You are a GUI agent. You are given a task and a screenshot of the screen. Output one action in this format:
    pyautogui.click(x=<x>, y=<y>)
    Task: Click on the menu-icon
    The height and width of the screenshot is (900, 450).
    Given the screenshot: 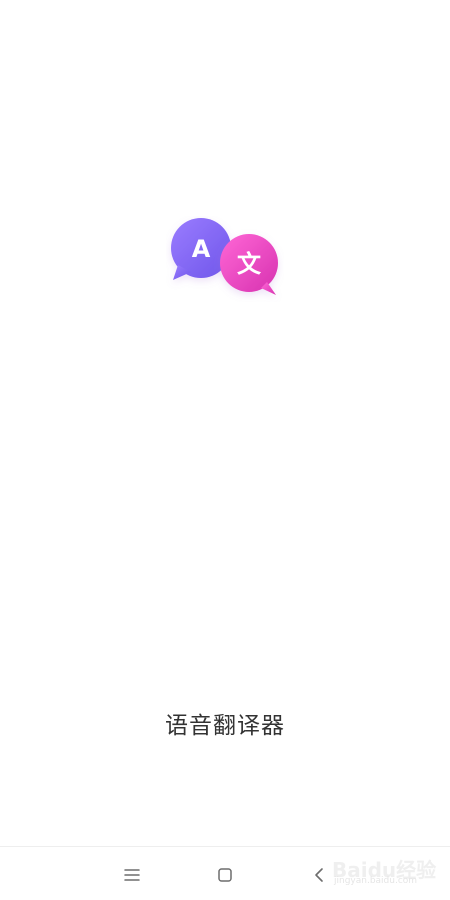 What is the action you would take?
    pyautogui.click(x=132, y=875)
    